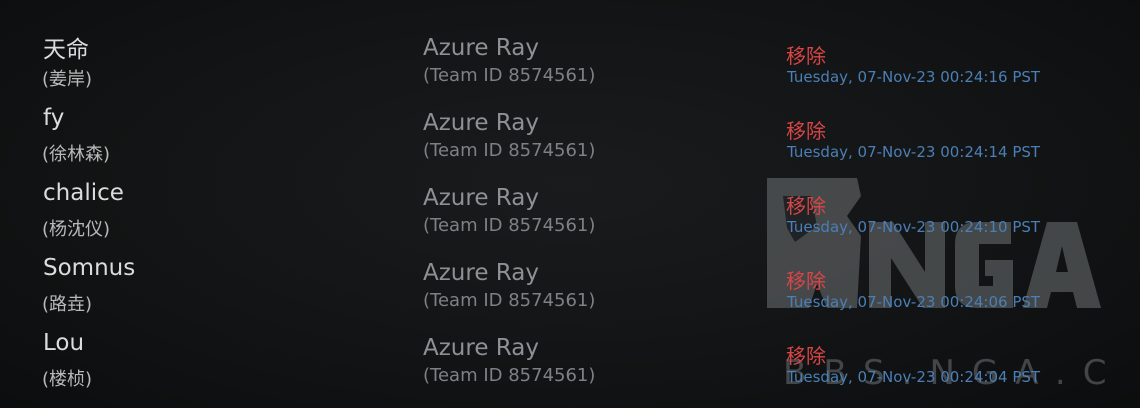  What do you see at coordinates (67, 379) in the screenshot?
I see `player-real-name: (楼桢)` at bounding box center [67, 379].